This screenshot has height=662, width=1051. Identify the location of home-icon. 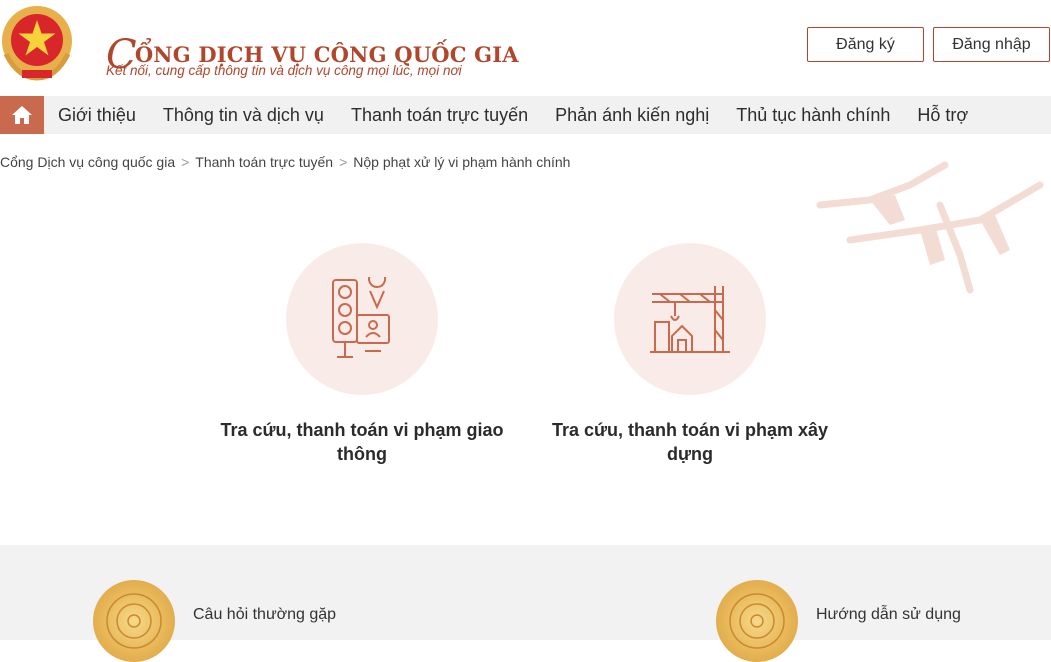
(22, 115).